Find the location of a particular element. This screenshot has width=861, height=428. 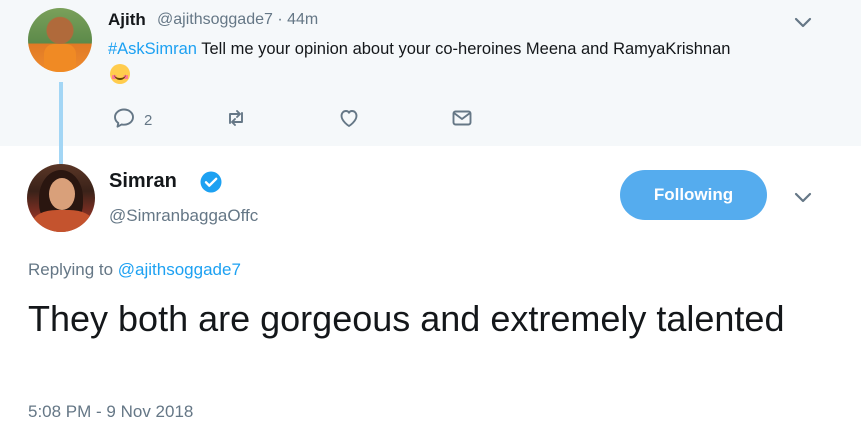

retweet-icon is located at coordinates (236, 120).